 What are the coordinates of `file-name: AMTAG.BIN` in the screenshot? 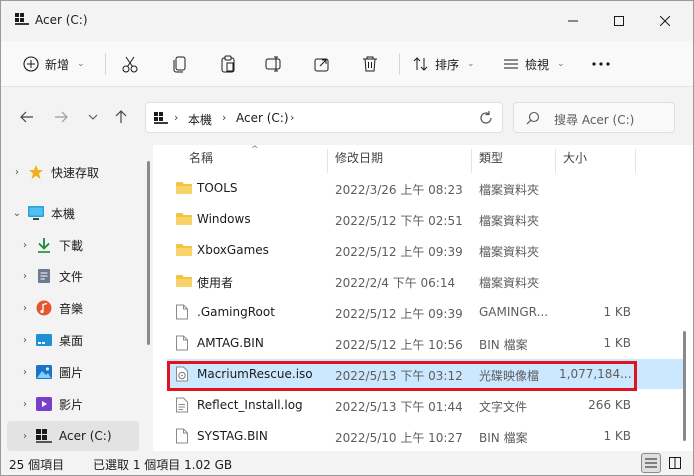 It's located at (230, 343).